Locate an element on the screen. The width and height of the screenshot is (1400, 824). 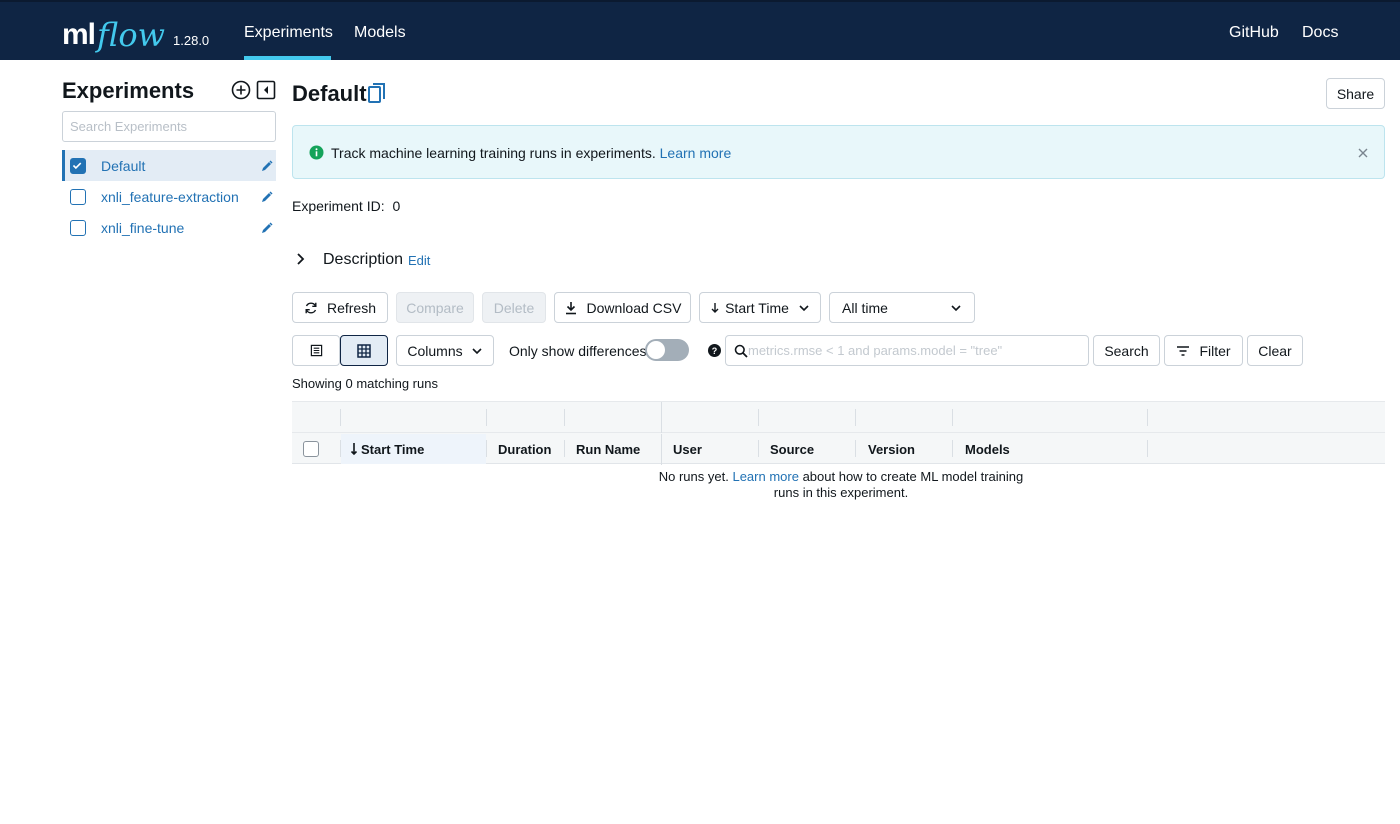
experiment-id-label: Experiment ID: is located at coordinates (338, 206).